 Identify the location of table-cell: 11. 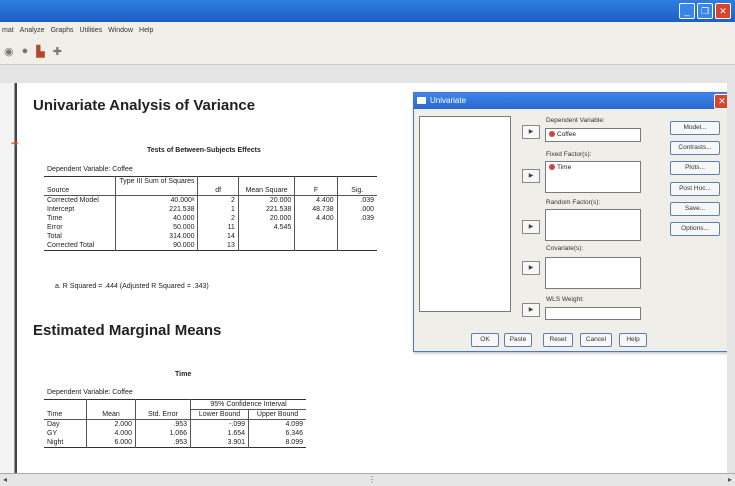
(218, 227).